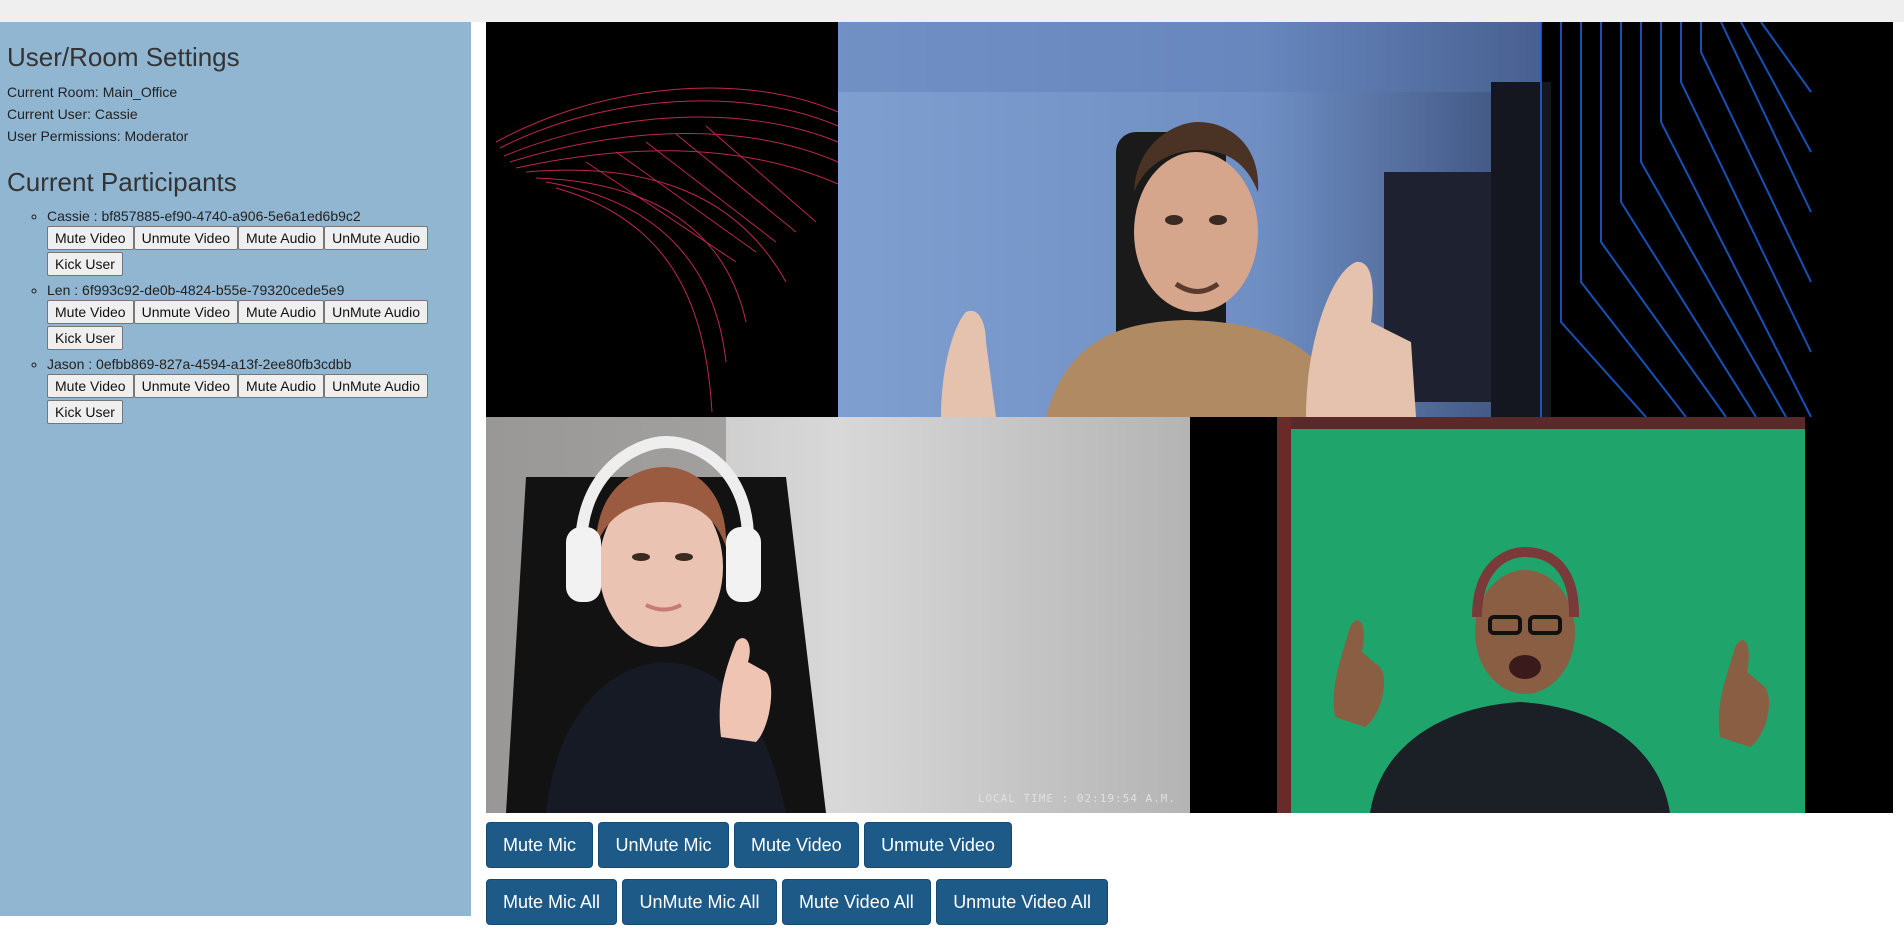  Describe the element at coordinates (663, 845) in the screenshot. I see `unmute-mic-button: UnMute Mic` at that location.